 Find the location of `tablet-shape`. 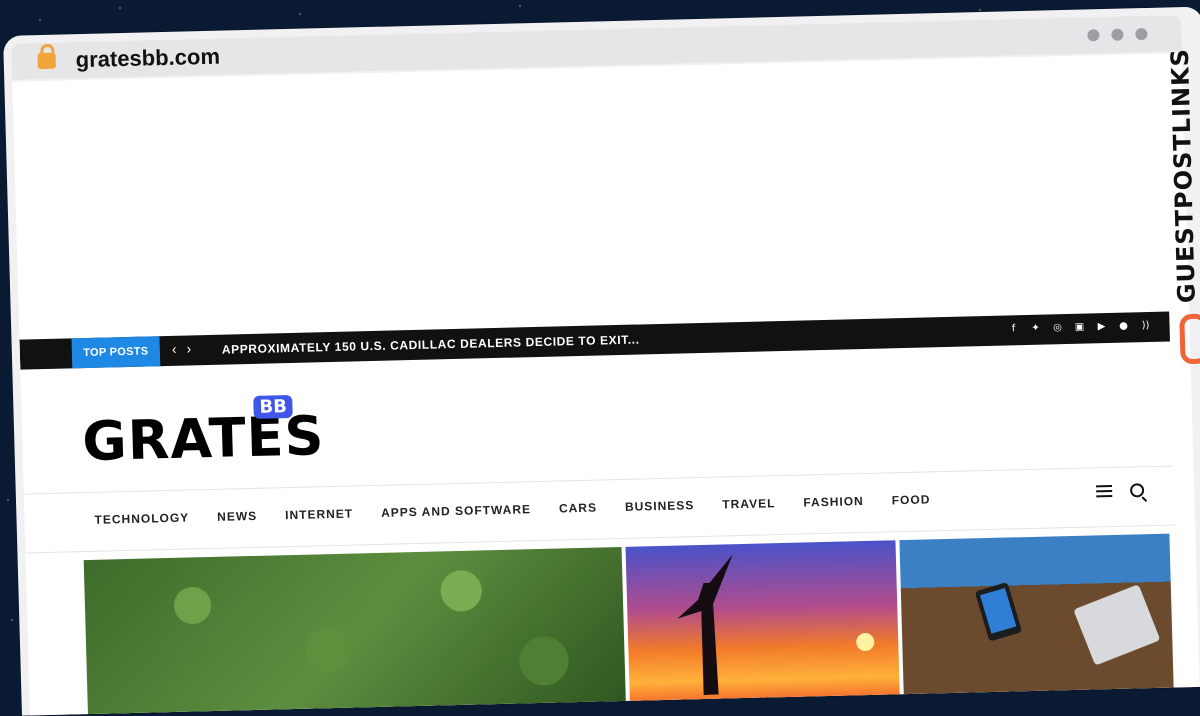

tablet-shape is located at coordinates (998, 612).